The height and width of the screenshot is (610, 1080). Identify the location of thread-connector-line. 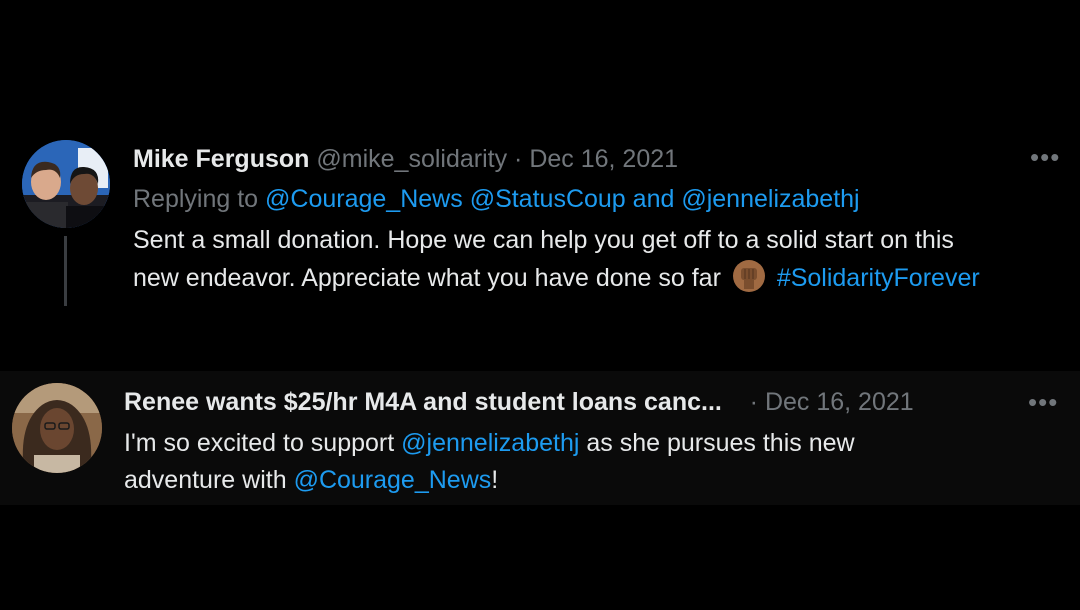
(65, 271).